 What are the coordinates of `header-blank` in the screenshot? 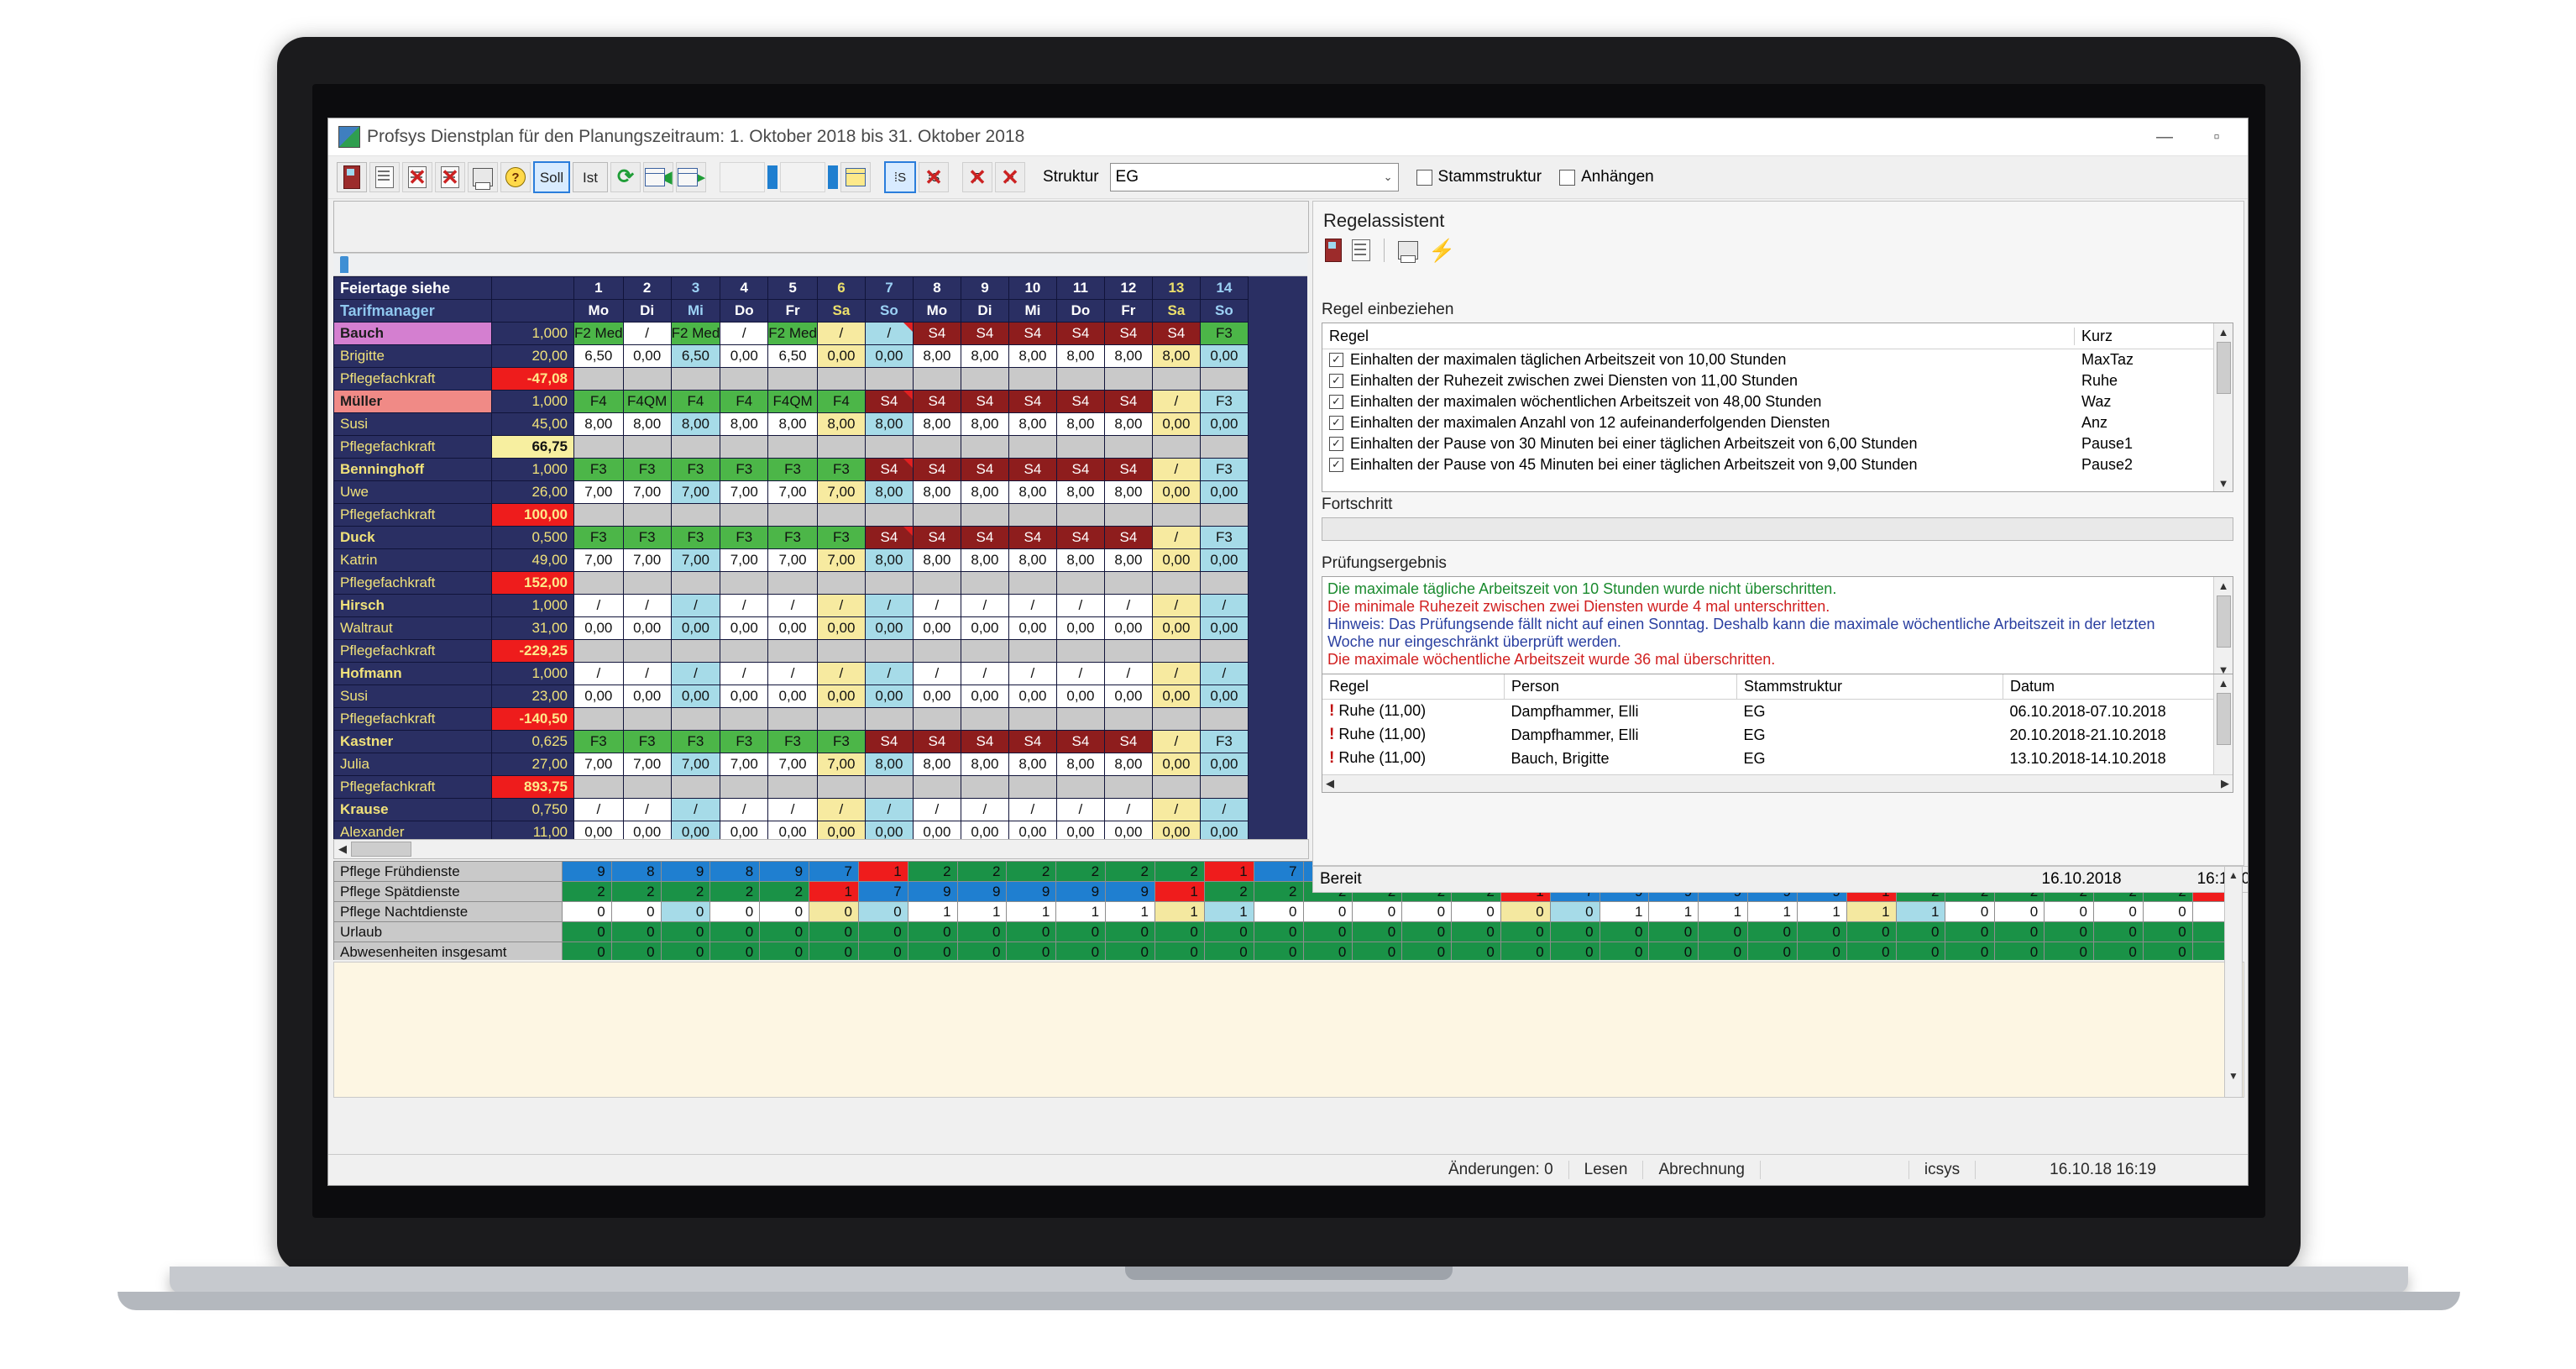 It's located at (532, 311).